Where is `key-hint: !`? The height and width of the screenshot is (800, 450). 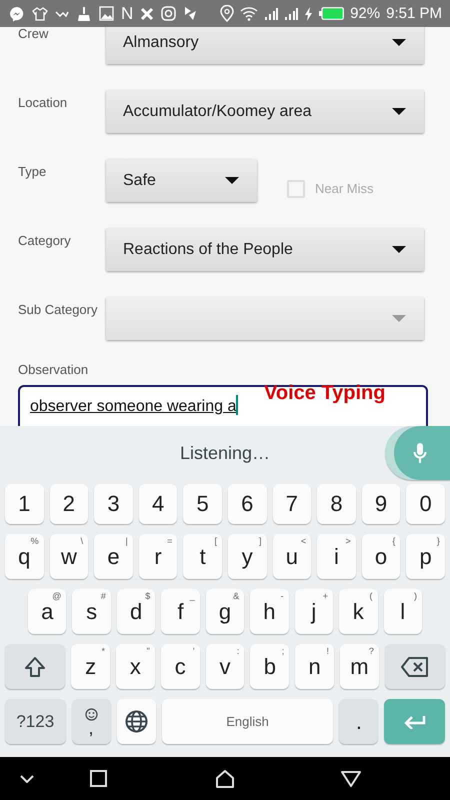
key-hint: ! is located at coordinates (328, 651).